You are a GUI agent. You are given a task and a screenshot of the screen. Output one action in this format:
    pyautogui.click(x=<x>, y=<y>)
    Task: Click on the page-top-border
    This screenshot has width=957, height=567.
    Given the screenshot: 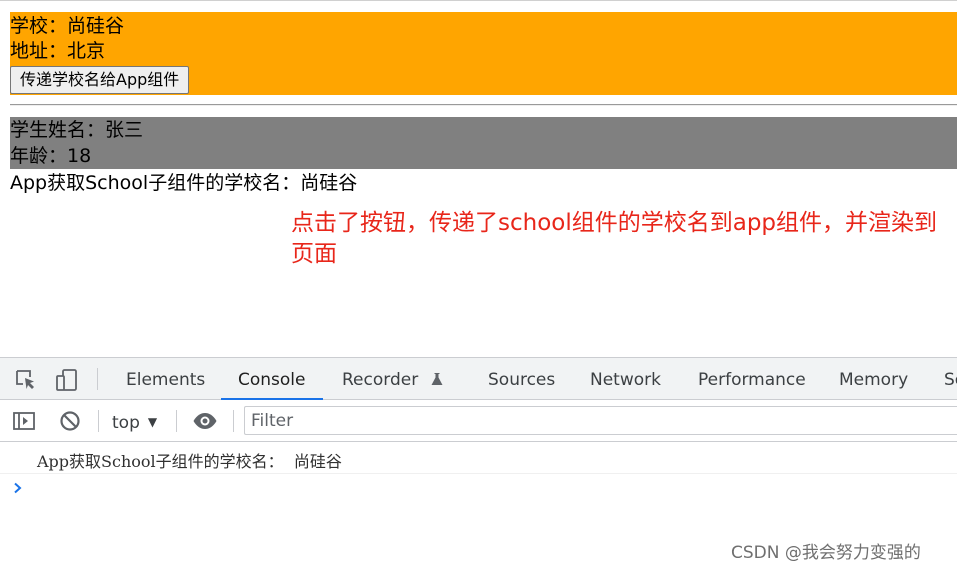 What is the action you would take?
    pyautogui.click(x=478, y=0)
    